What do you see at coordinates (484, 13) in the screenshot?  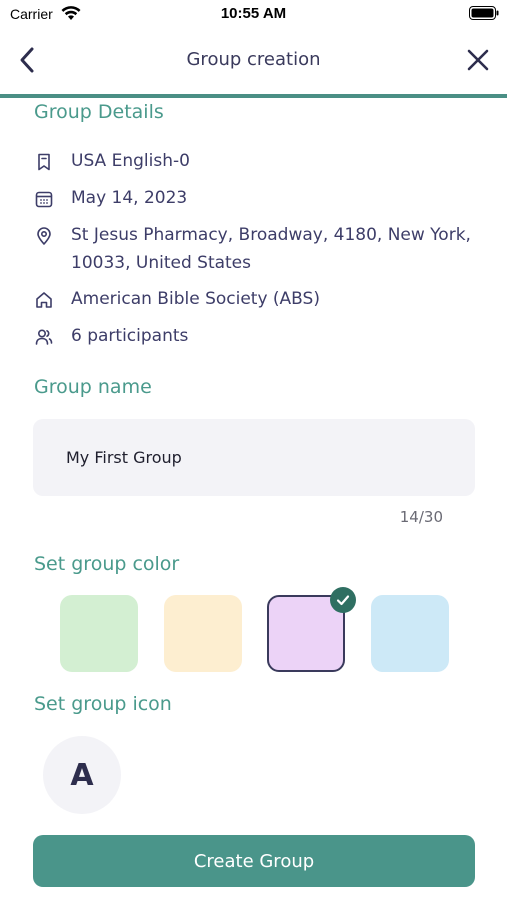 I see `battery-icon` at bounding box center [484, 13].